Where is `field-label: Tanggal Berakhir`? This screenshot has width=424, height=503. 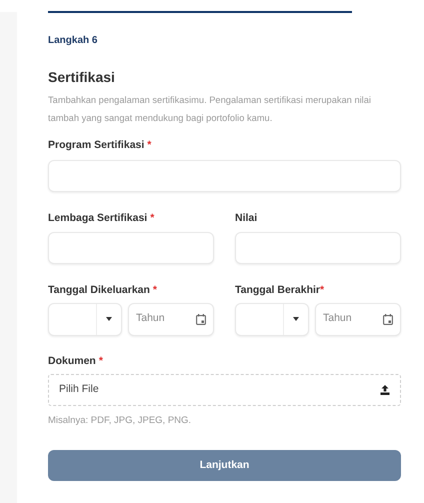
field-label: Tanggal Berakhir is located at coordinates (277, 290).